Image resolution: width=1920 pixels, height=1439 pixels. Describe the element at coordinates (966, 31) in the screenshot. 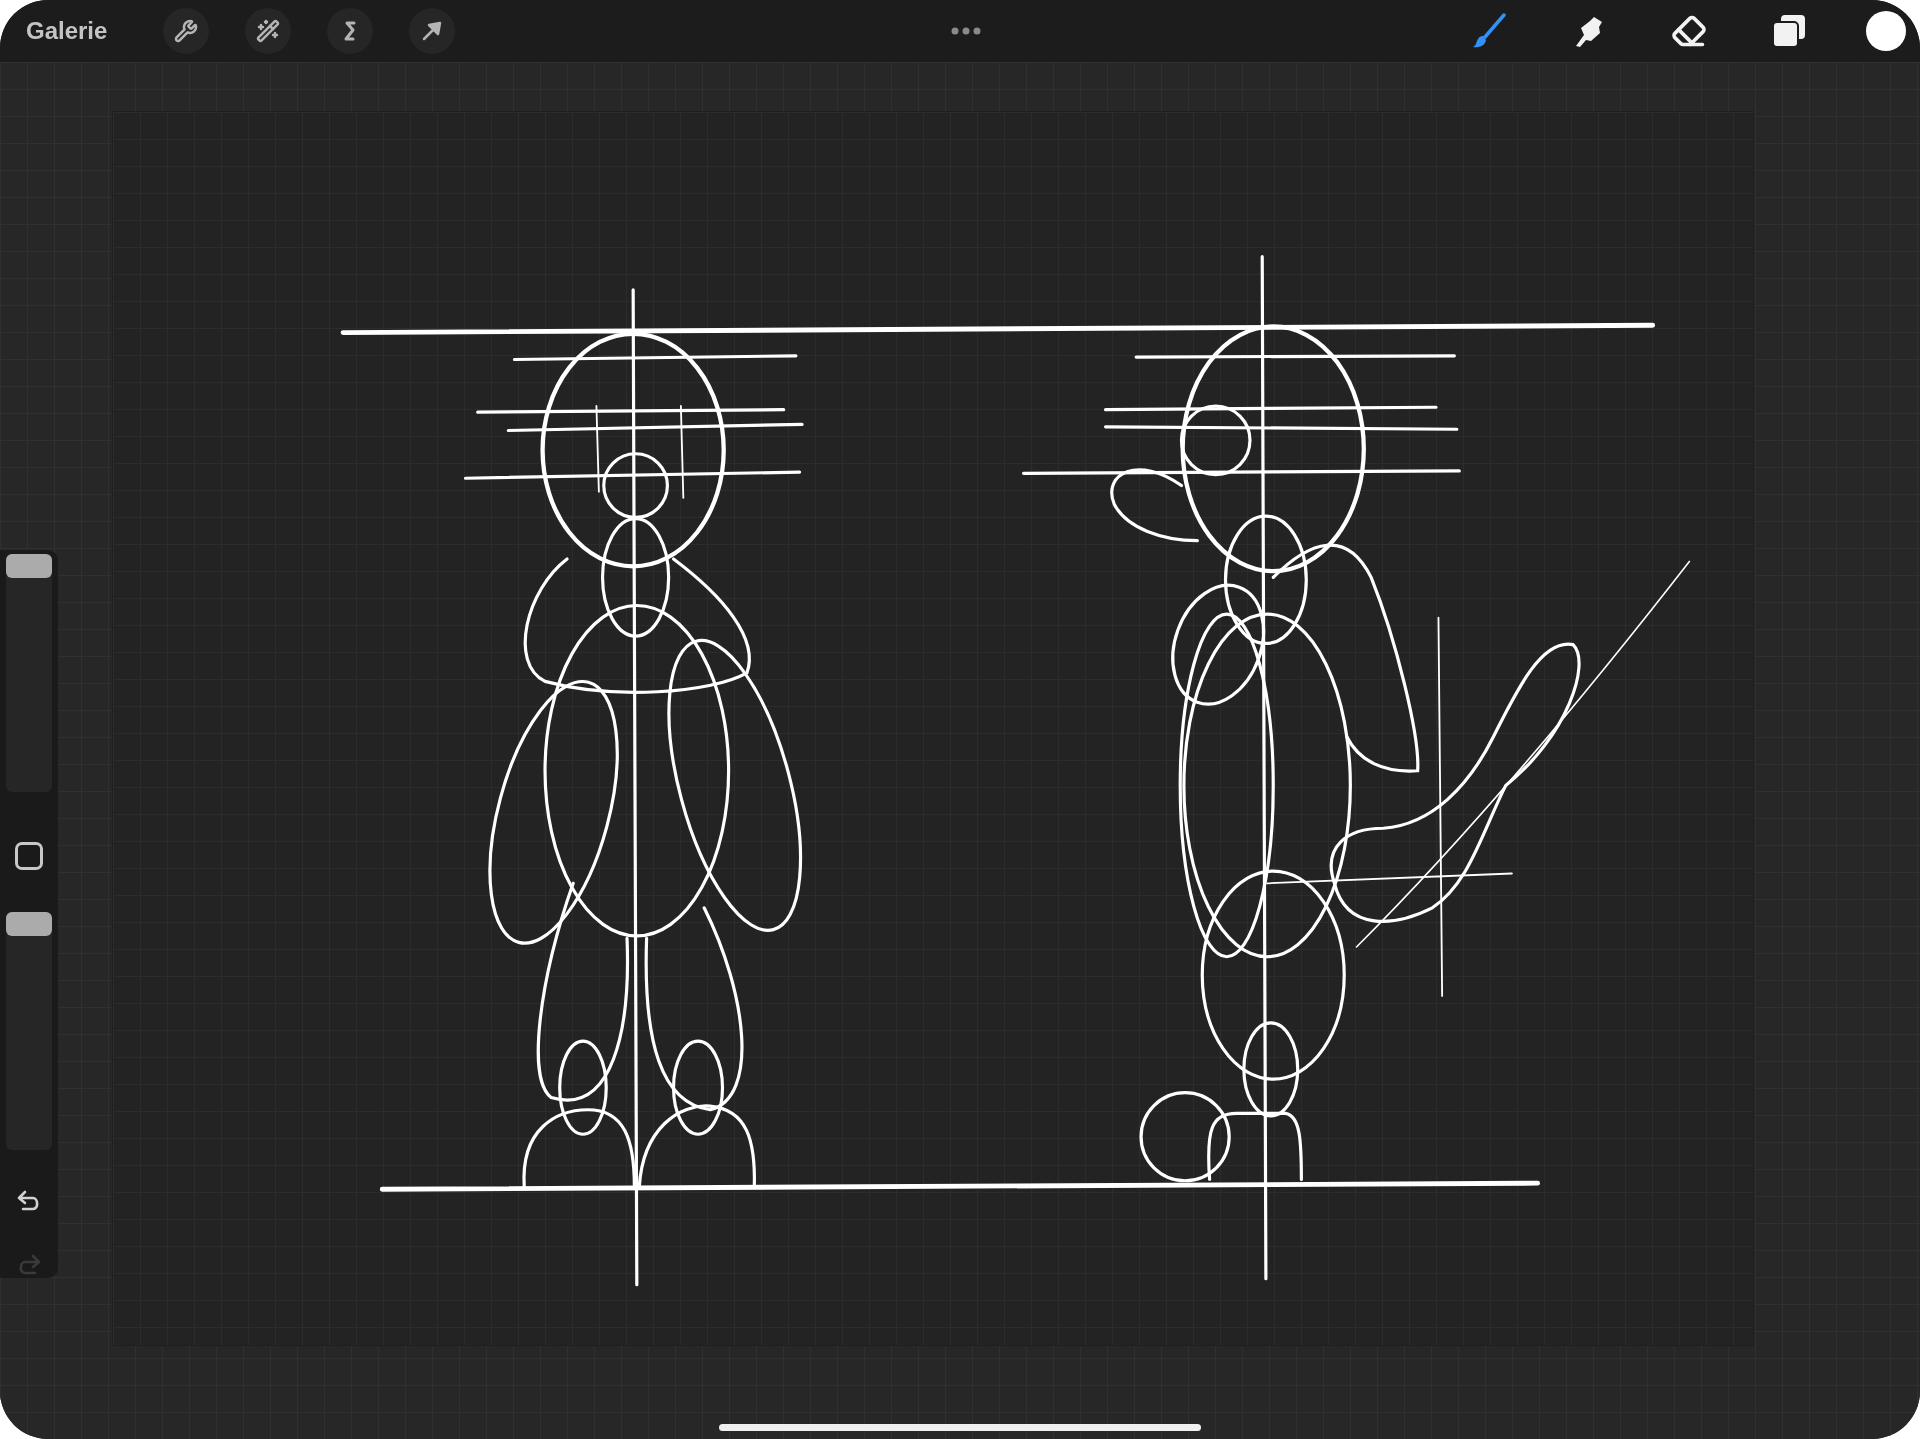

I see `more-icon` at that location.